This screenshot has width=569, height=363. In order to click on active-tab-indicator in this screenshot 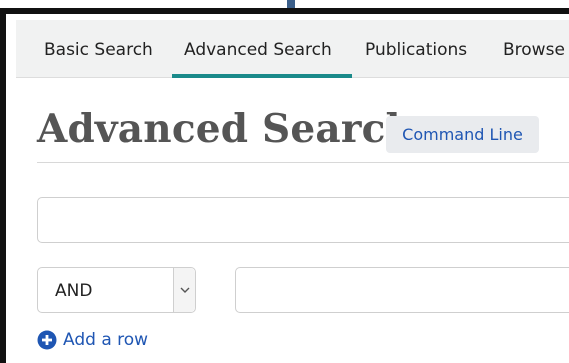, I will do `click(262, 76)`.